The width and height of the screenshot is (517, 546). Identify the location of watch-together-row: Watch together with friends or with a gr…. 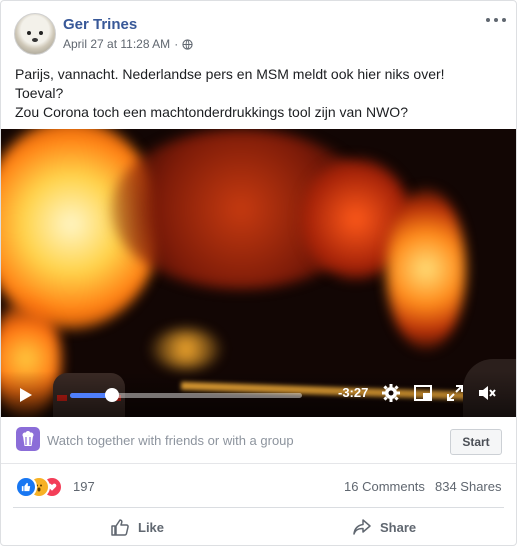
(258, 440).